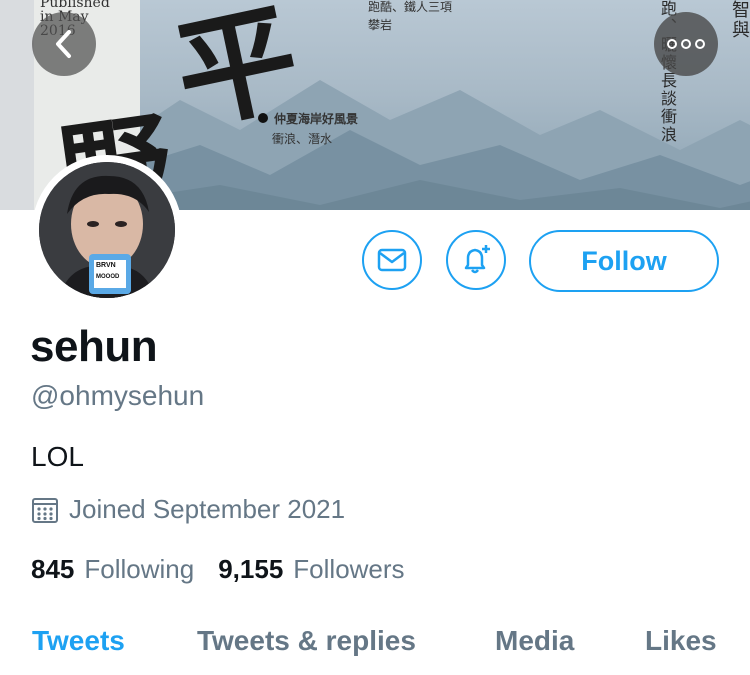 The width and height of the screenshot is (750, 675). I want to click on joined-date: Joined September 2021, so click(188, 509).